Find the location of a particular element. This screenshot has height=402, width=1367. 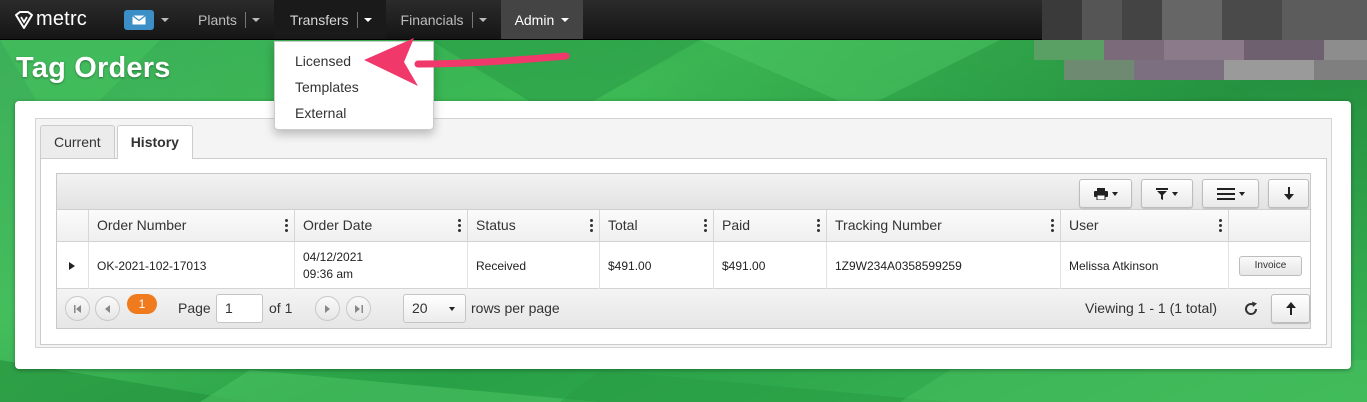

menu-item-licensed: Licensed is located at coordinates (354, 61).